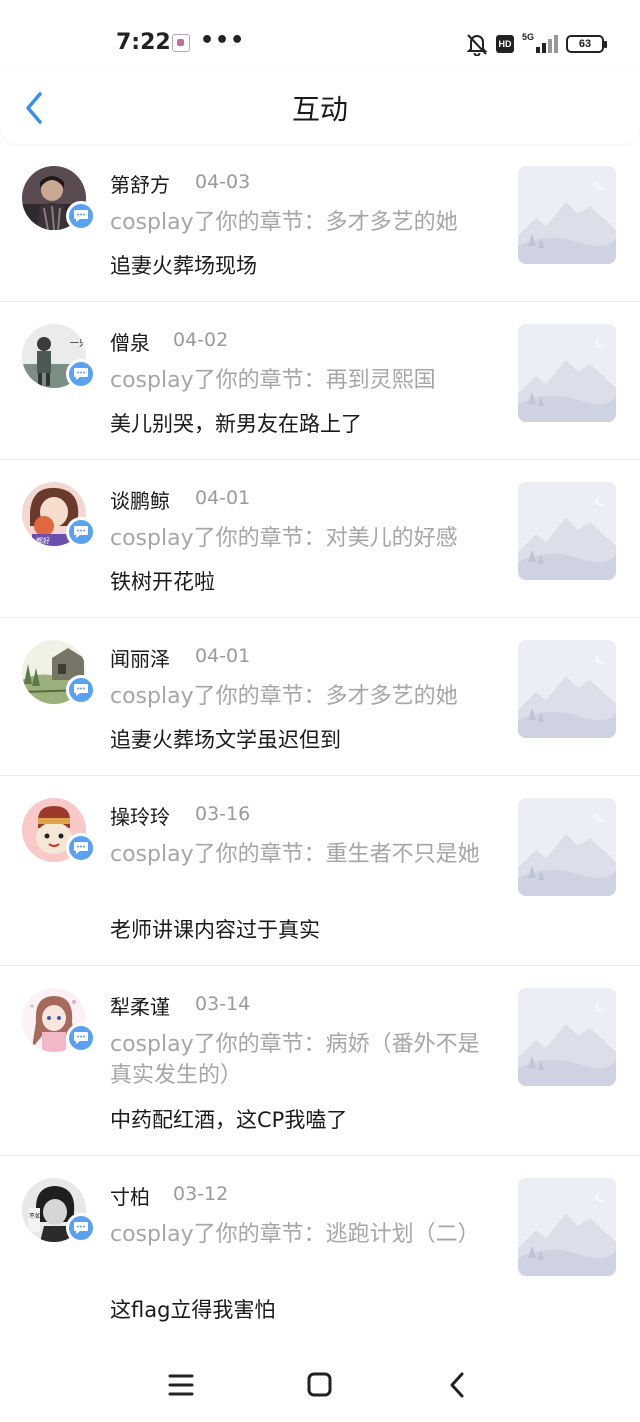 Image resolution: width=640 pixels, height=1422 pixels. I want to click on page-title: 互动, so click(319, 109).